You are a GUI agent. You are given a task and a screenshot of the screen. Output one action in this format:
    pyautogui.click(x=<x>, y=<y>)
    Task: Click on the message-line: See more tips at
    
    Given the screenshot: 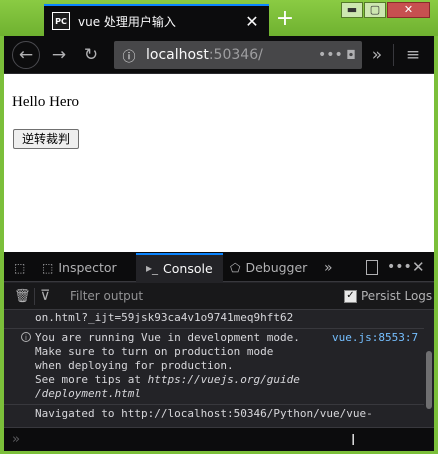 What is the action you would take?
    pyautogui.click(x=91, y=379)
    